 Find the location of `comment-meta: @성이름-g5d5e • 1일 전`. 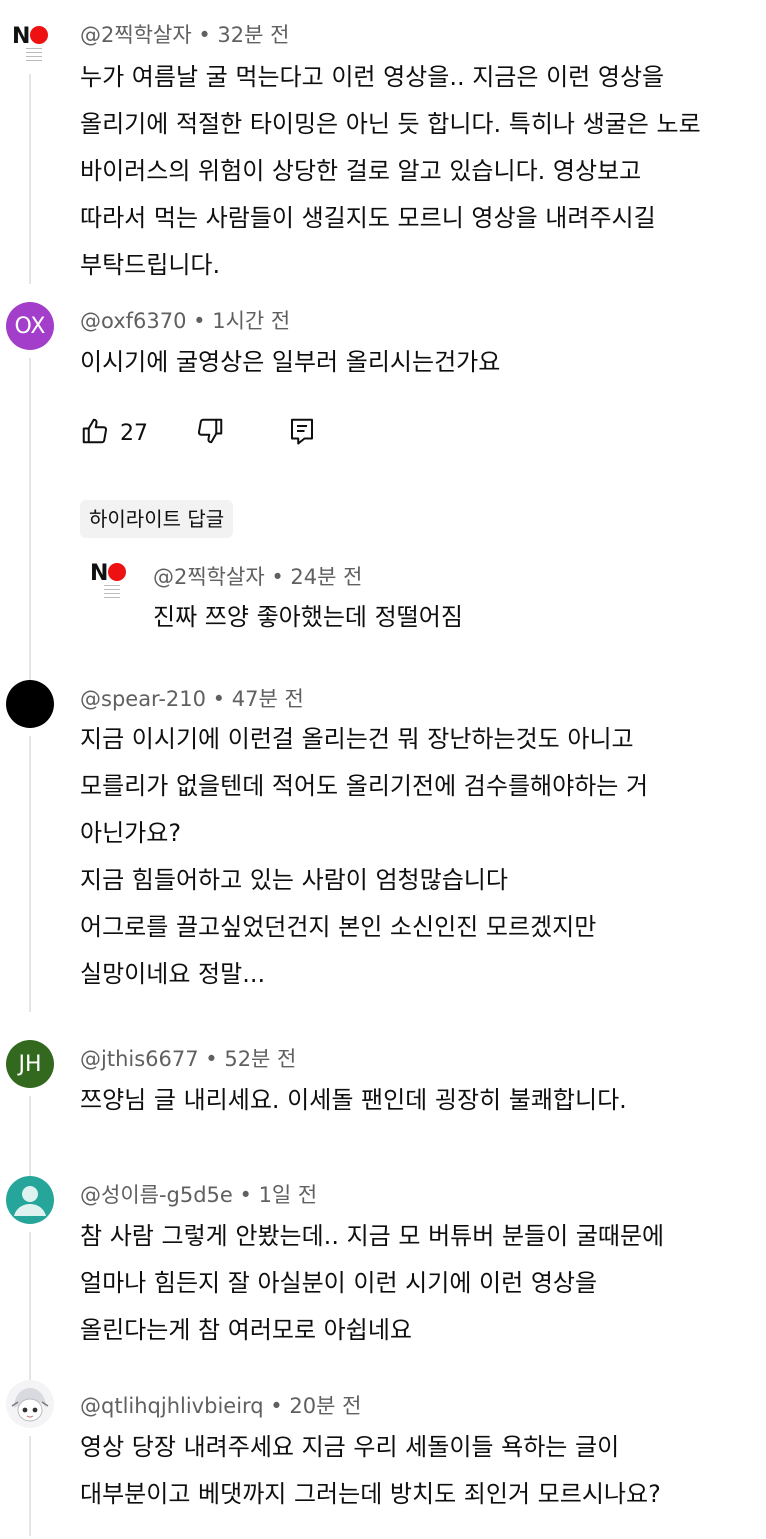

comment-meta: @성이름-g5d5e • 1일 전 is located at coordinates (198, 1194).